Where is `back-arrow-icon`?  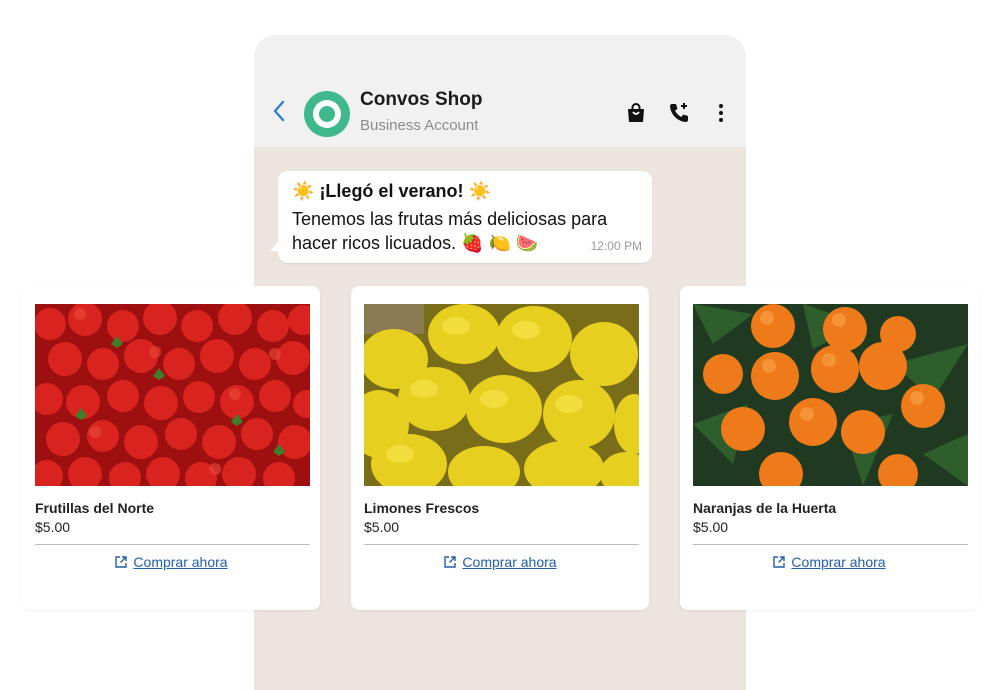
back-arrow-icon is located at coordinates (279, 111).